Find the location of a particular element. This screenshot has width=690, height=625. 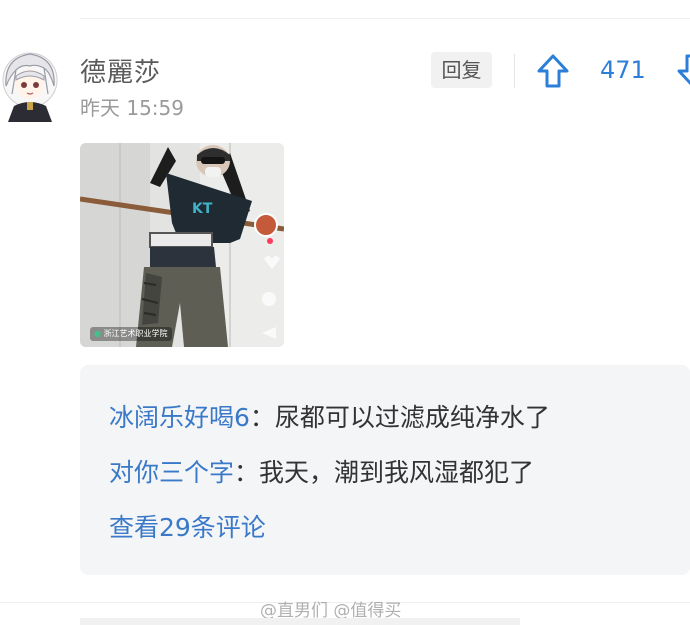

reply-text: 我天，潮到我风湿都犯了 is located at coordinates (397, 472).